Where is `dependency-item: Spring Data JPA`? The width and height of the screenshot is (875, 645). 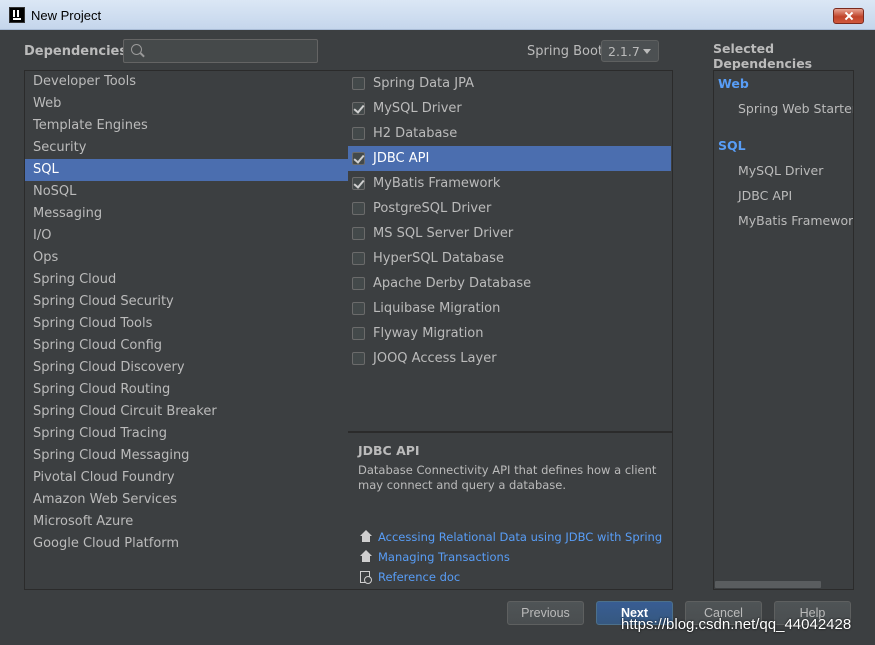
dependency-item: Spring Data JPA is located at coordinates (509, 83).